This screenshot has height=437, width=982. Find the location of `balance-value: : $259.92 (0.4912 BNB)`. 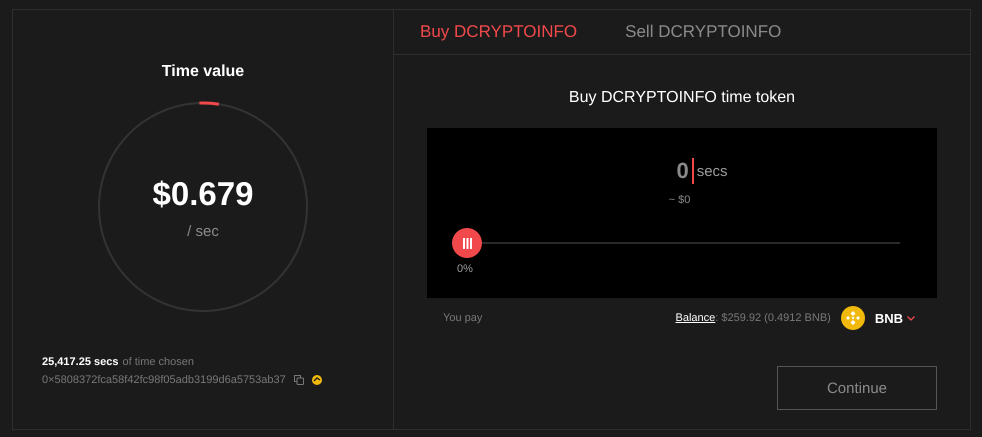

balance-value: : $259.92 (0.4912 BNB) is located at coordinates (773, 318).